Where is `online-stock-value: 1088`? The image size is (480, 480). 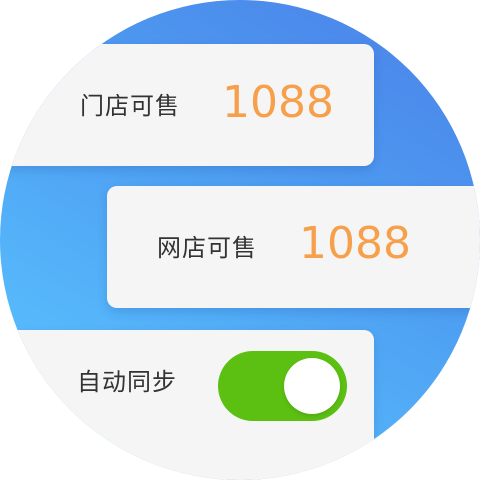 online-stock-value: 1088 is located at coordinates (355, 243).